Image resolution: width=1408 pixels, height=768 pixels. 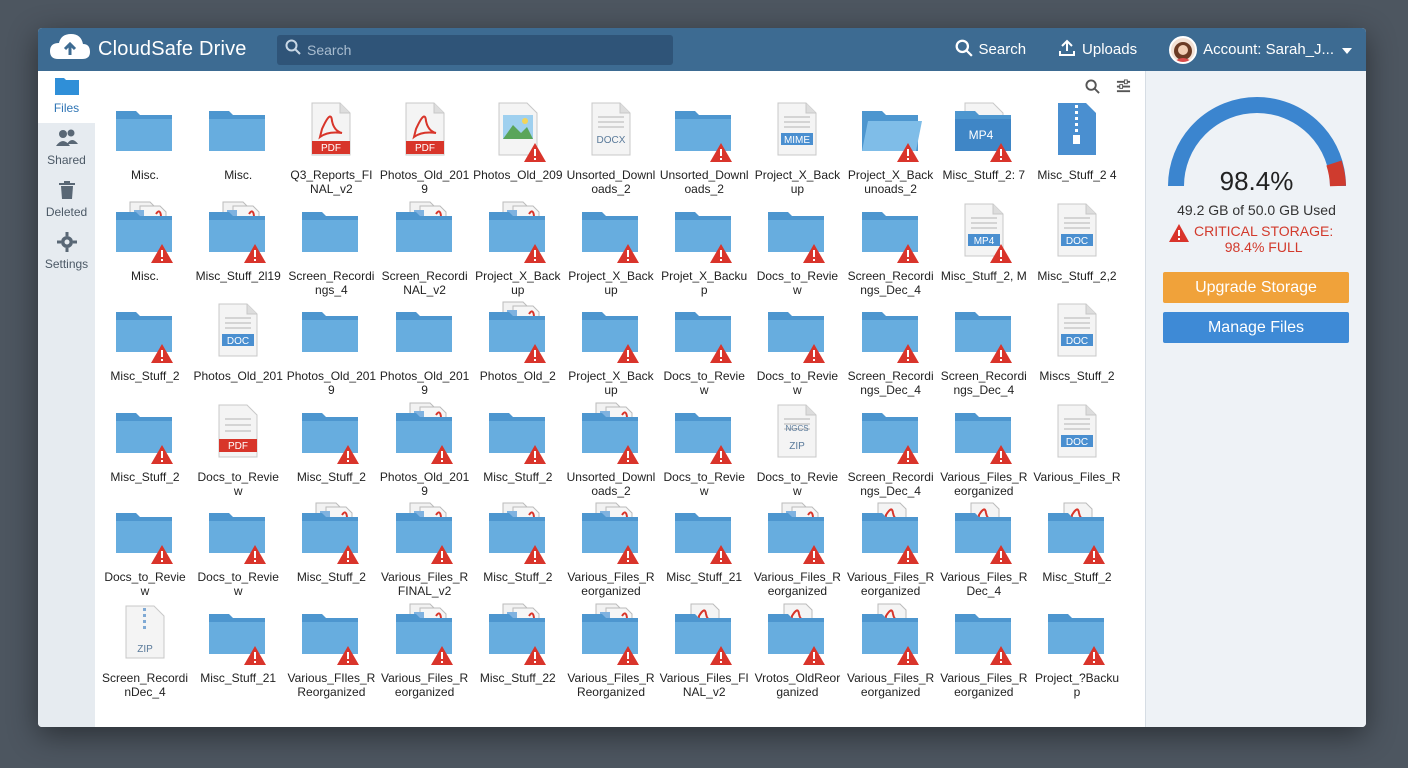 What do you see at coordinates (1077, 254) in the screenshot?
I see `file-item: DOC Misc_Stuff_2,2` at bounding box center [1077, 254].